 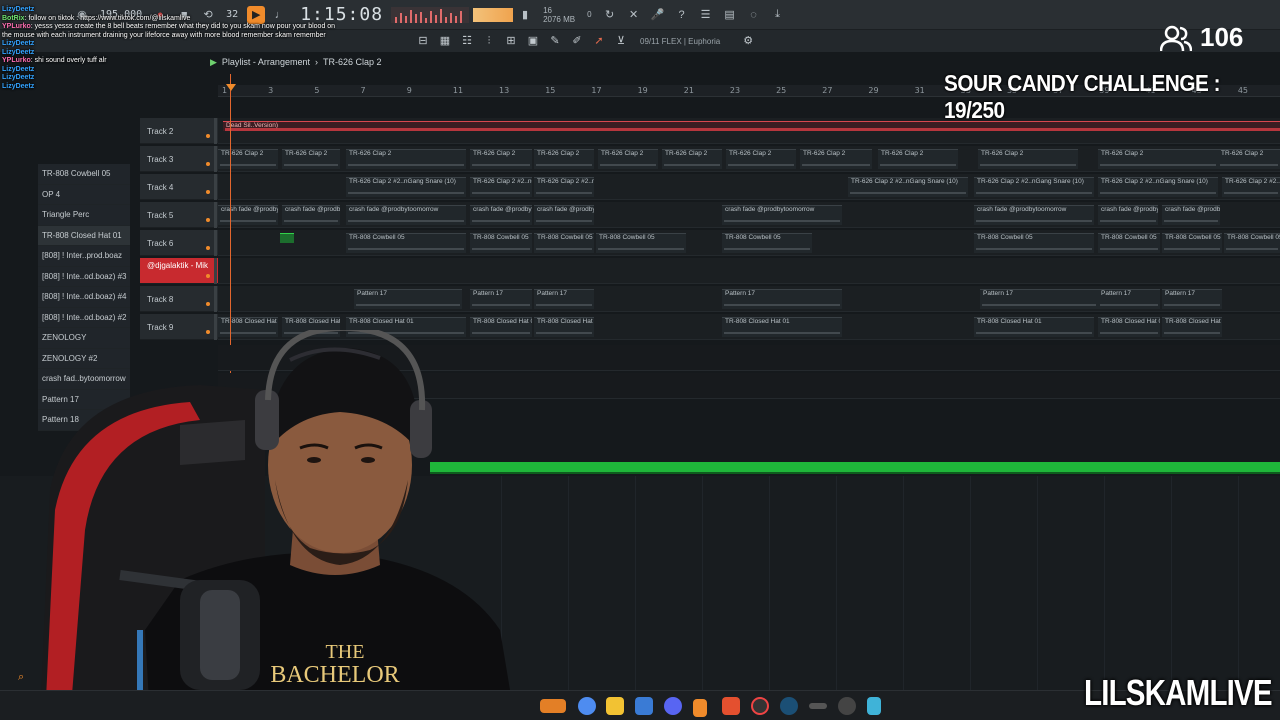 What do you see at coordinates (467, 41) in the screenshot?
I see `channel-rack-icon: ☷` at bounding box center [467, 41].